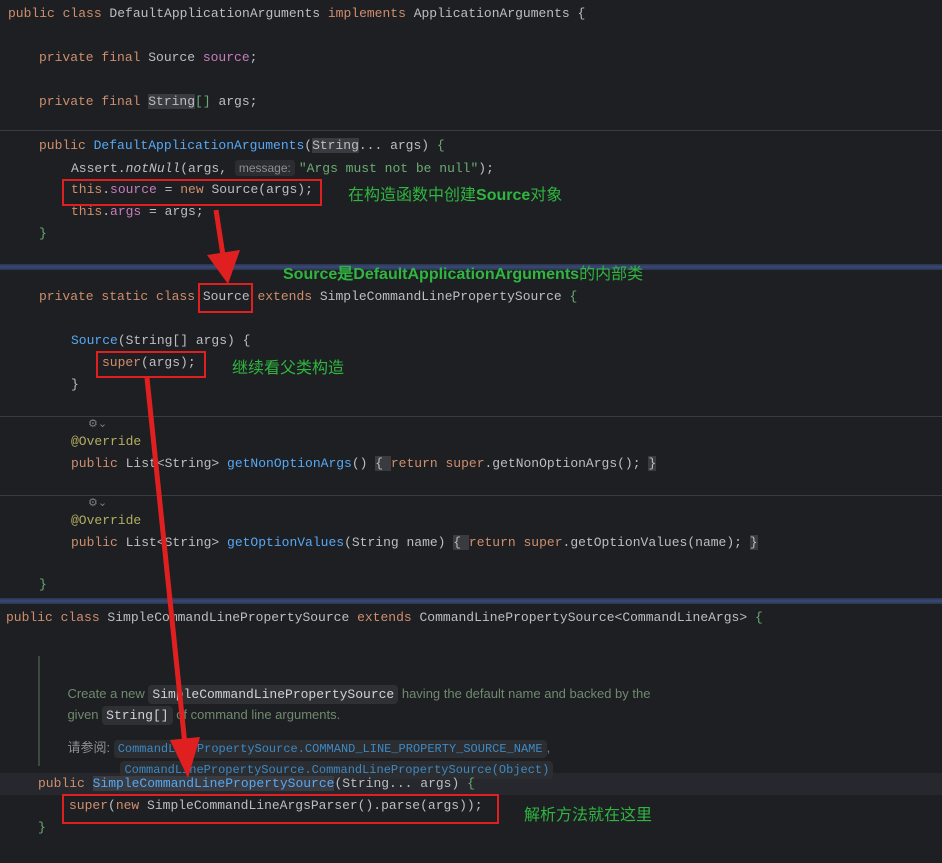  What do you see at coordinates (288, 367) in the screenshot?
I see `note-parent-constructor: 继续看父类构造` at bounding box center [288, 367].